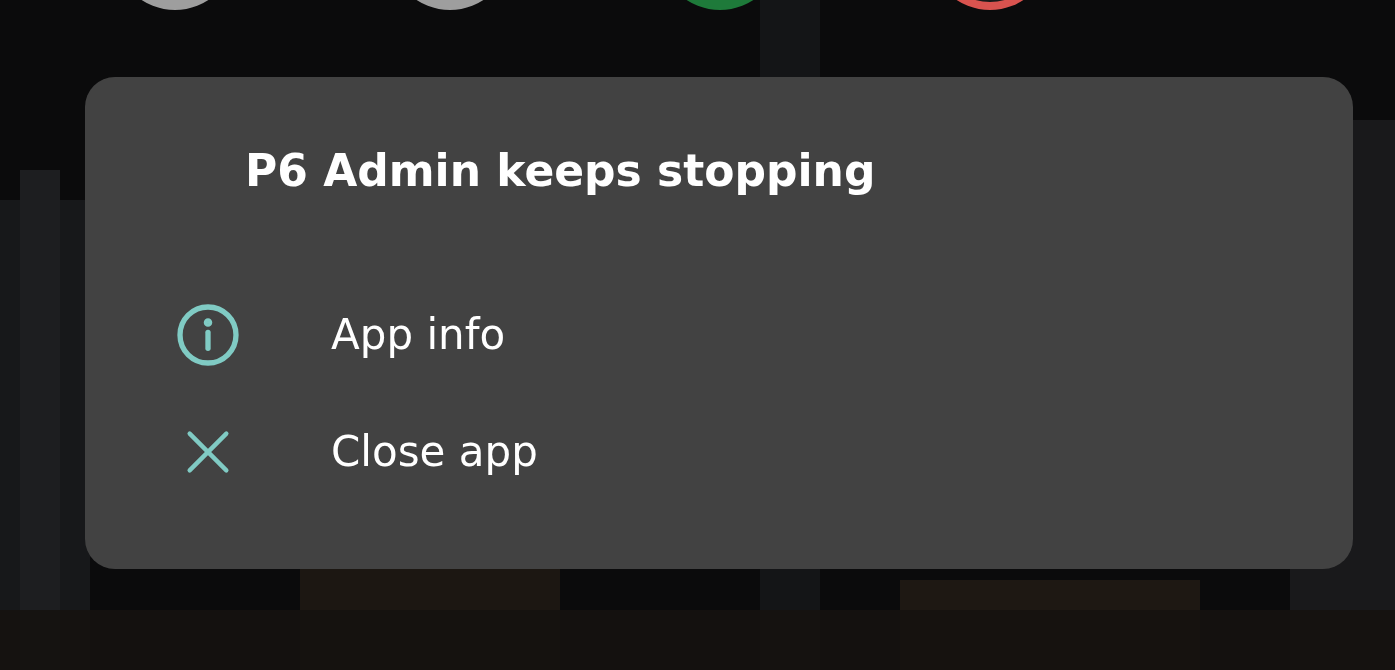  I want to click on dialog-title: P6 Admin keeps stopping, so click(560, 170).